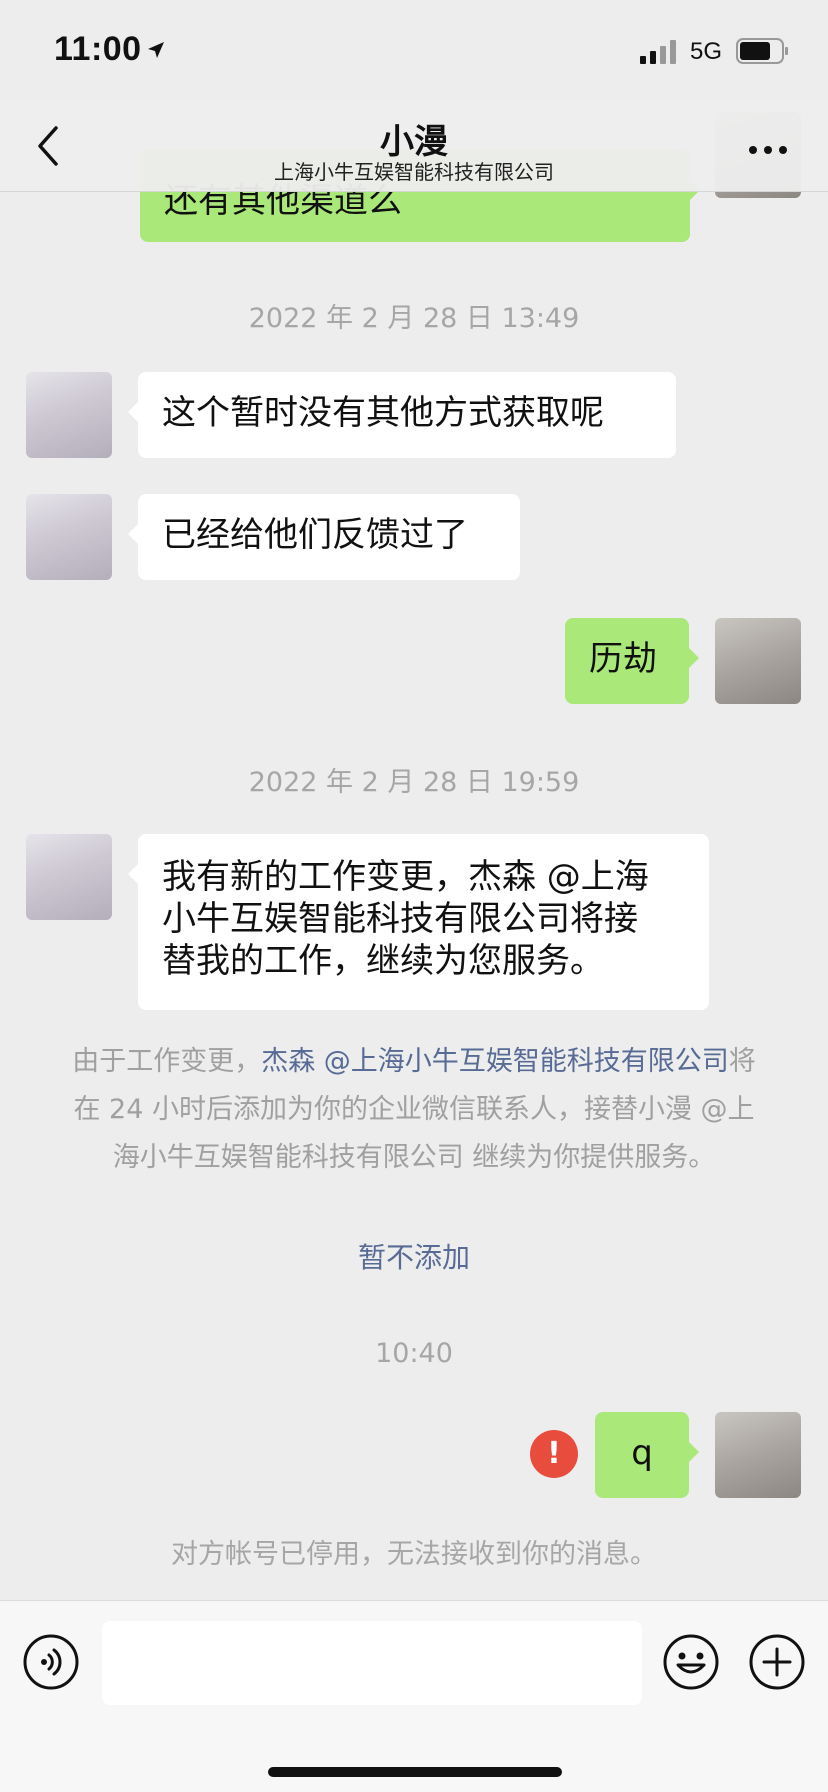 The height and width of the screenshot is (1792, 828). Describe the element at coordinates (372, 1663) in the screenshot. I see `message-input` at that location.